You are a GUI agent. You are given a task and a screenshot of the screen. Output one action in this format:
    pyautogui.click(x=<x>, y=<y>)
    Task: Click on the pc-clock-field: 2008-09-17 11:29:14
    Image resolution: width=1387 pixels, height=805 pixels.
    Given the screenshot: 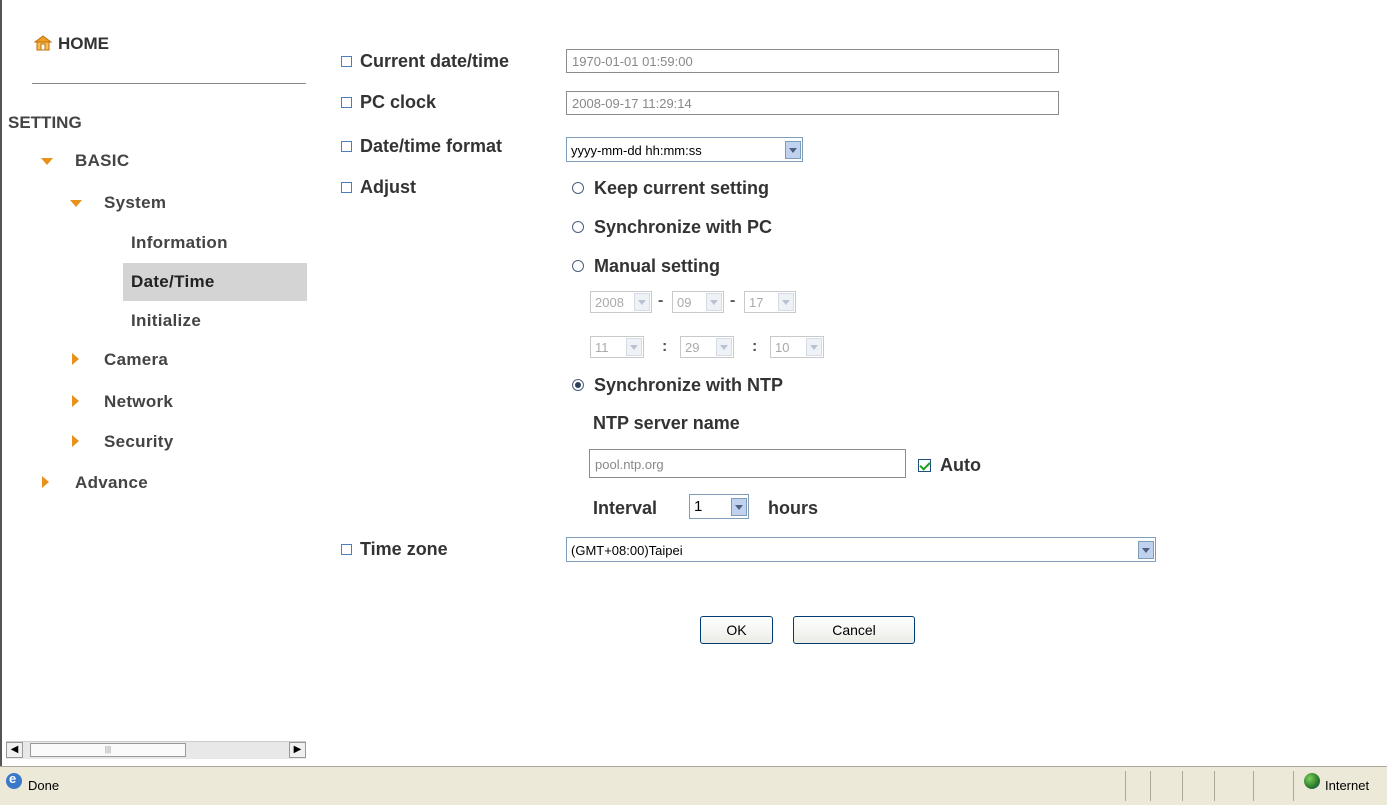 What is the action you would take?
    pyautogui.click(x=812, y=103)
    